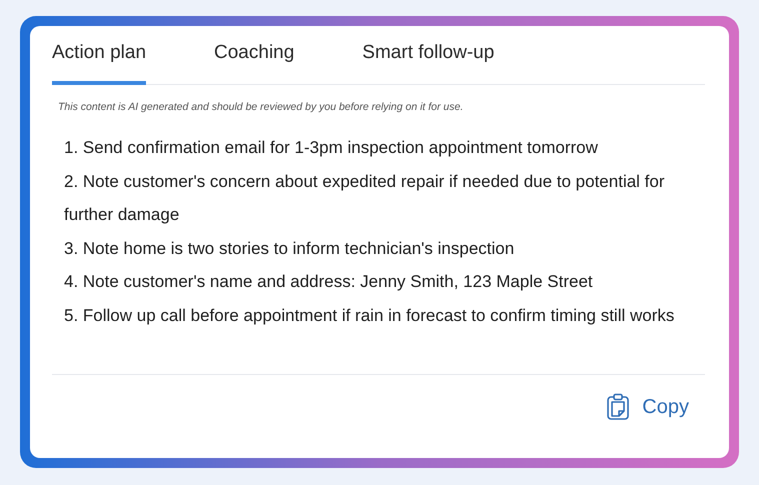 The image size is (759, 485). What do you see at coordinates (290, 249) in the screenshot?
I see `action-item: 3. Note home is two stories to inform technician's inspection` at bounding box center [290, 249].